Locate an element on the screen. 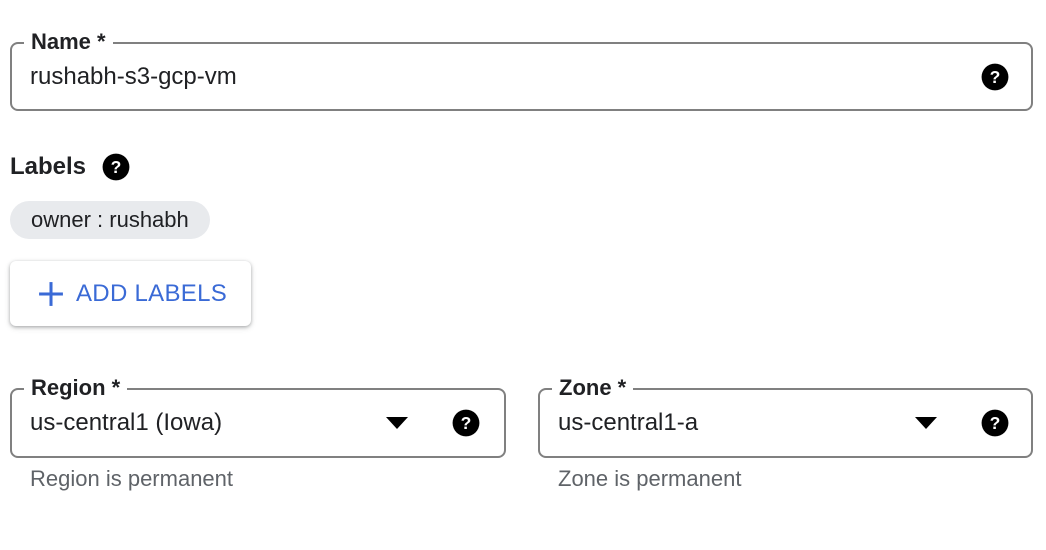 Image resolution: width=1046 pixels, height=550 pixels. region-select: Region * us-central1 (Iowa) ? is located at coordinates (258, 416).